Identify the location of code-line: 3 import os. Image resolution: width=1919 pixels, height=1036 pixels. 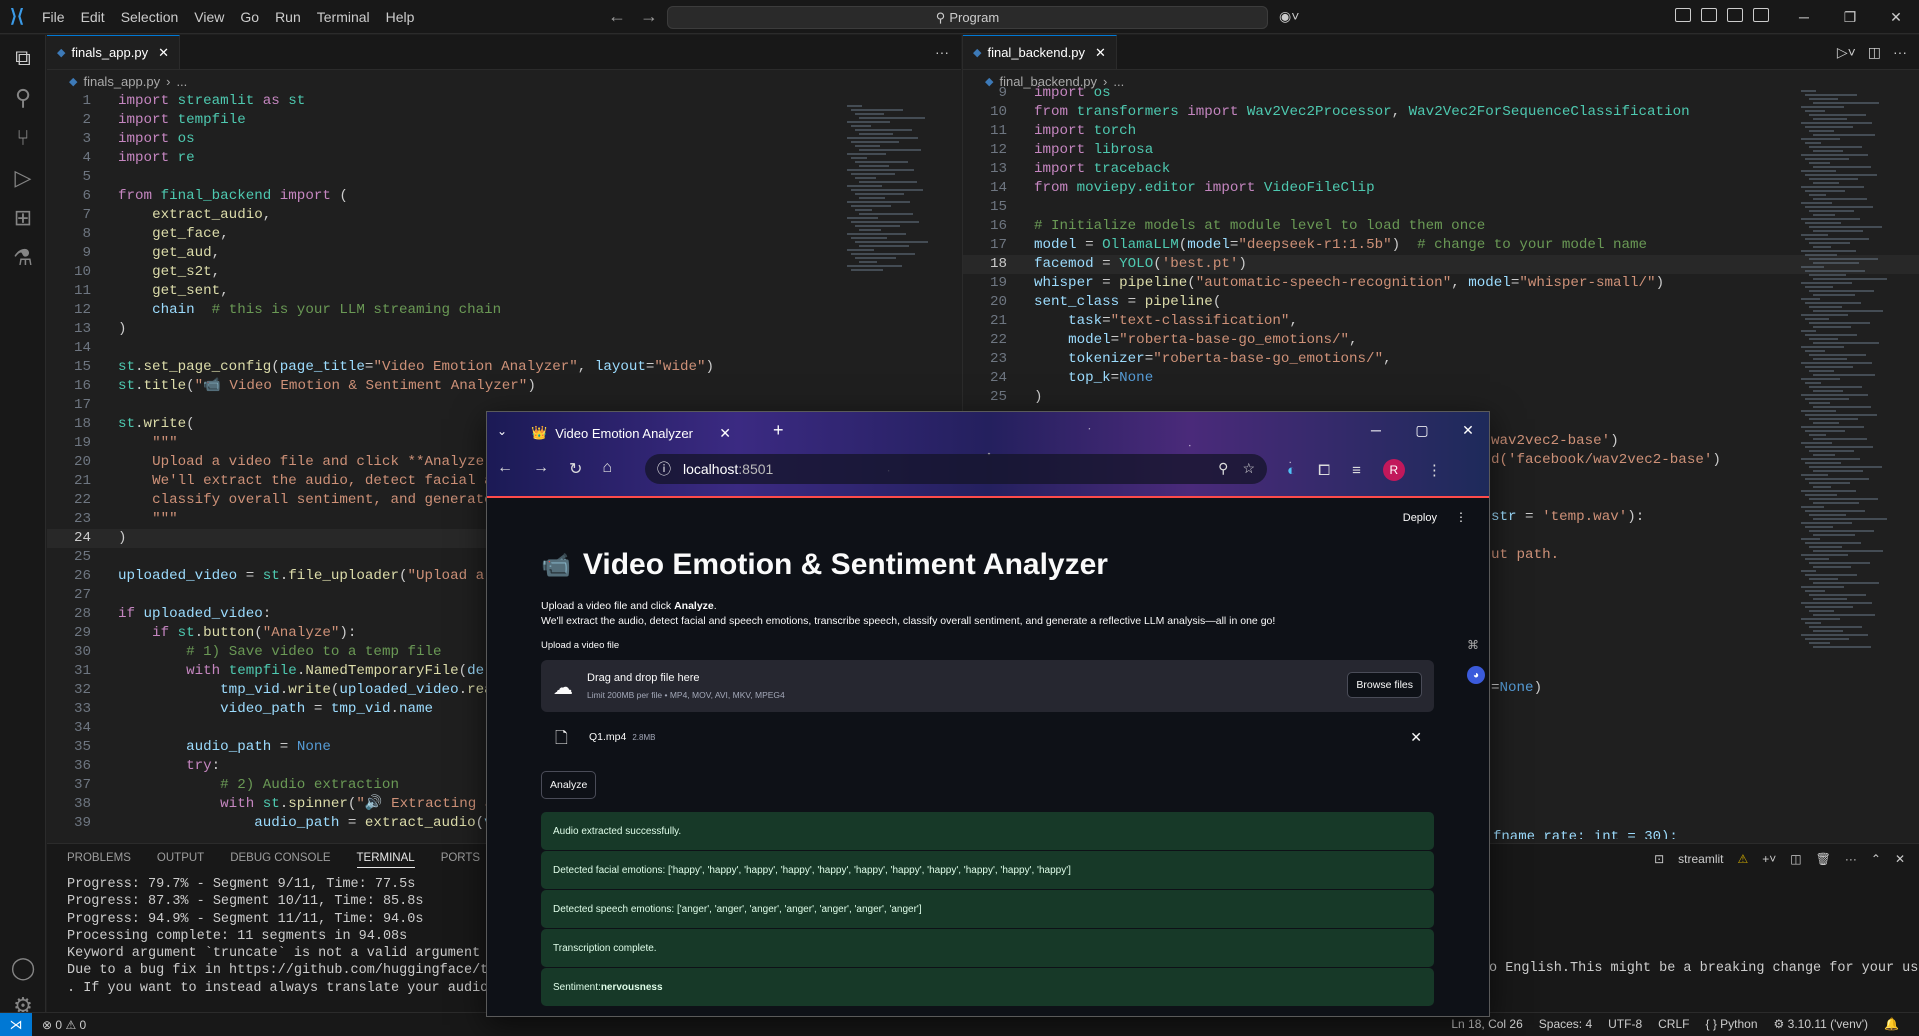
(504, 139).